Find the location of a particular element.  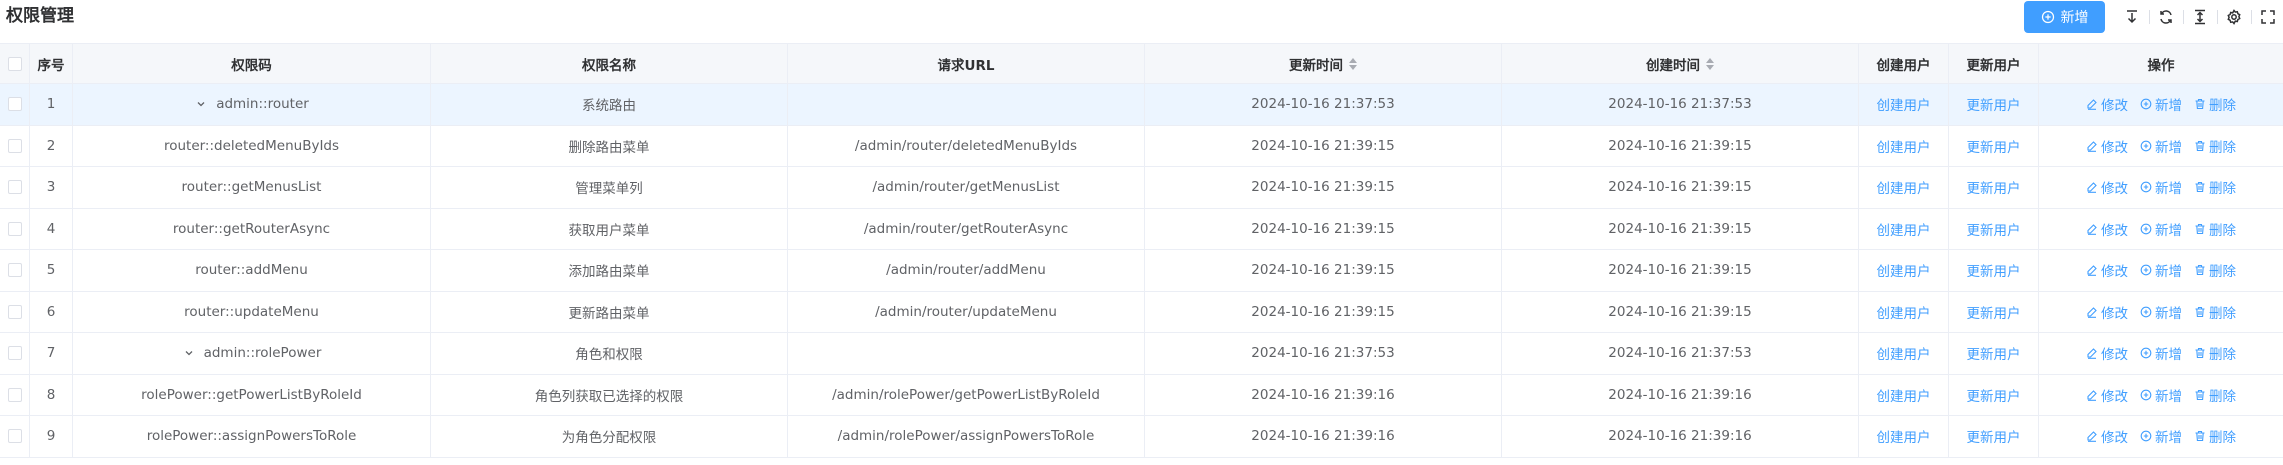

row-updated: 2024-10-16 21:39:15 is located at coordinates (1323, 270).